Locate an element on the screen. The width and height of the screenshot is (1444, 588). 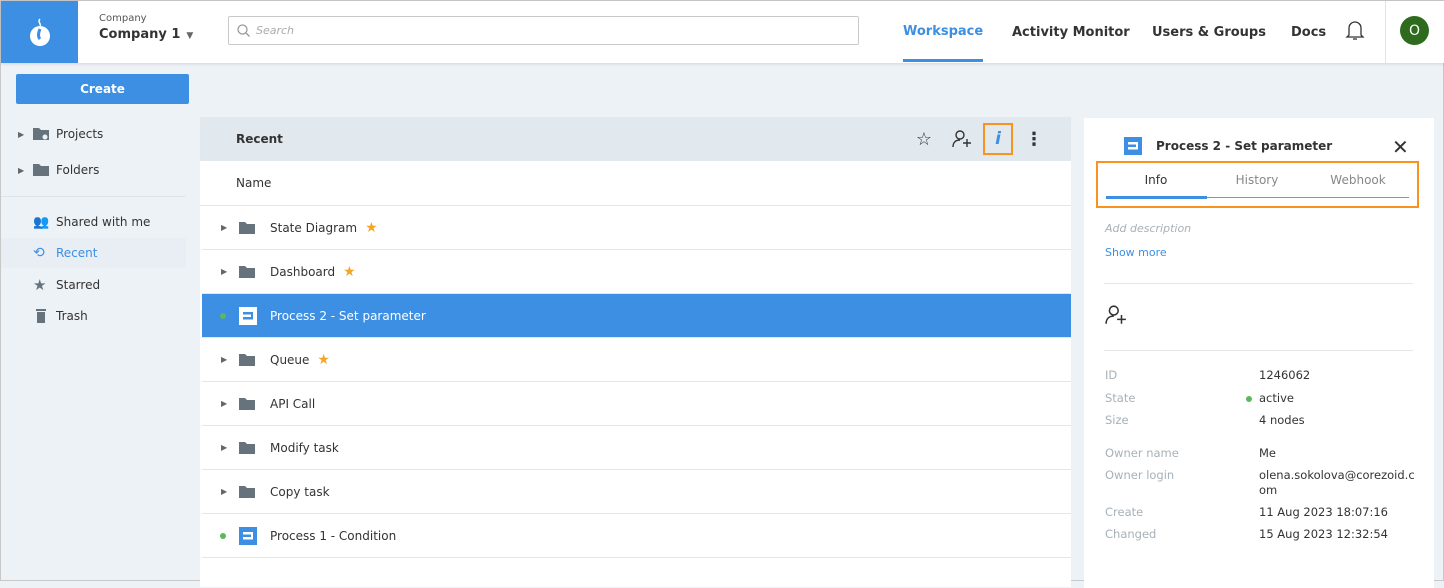
field-value: olena.sokolova@corezoid.com is located at coordinates (1337, 482).